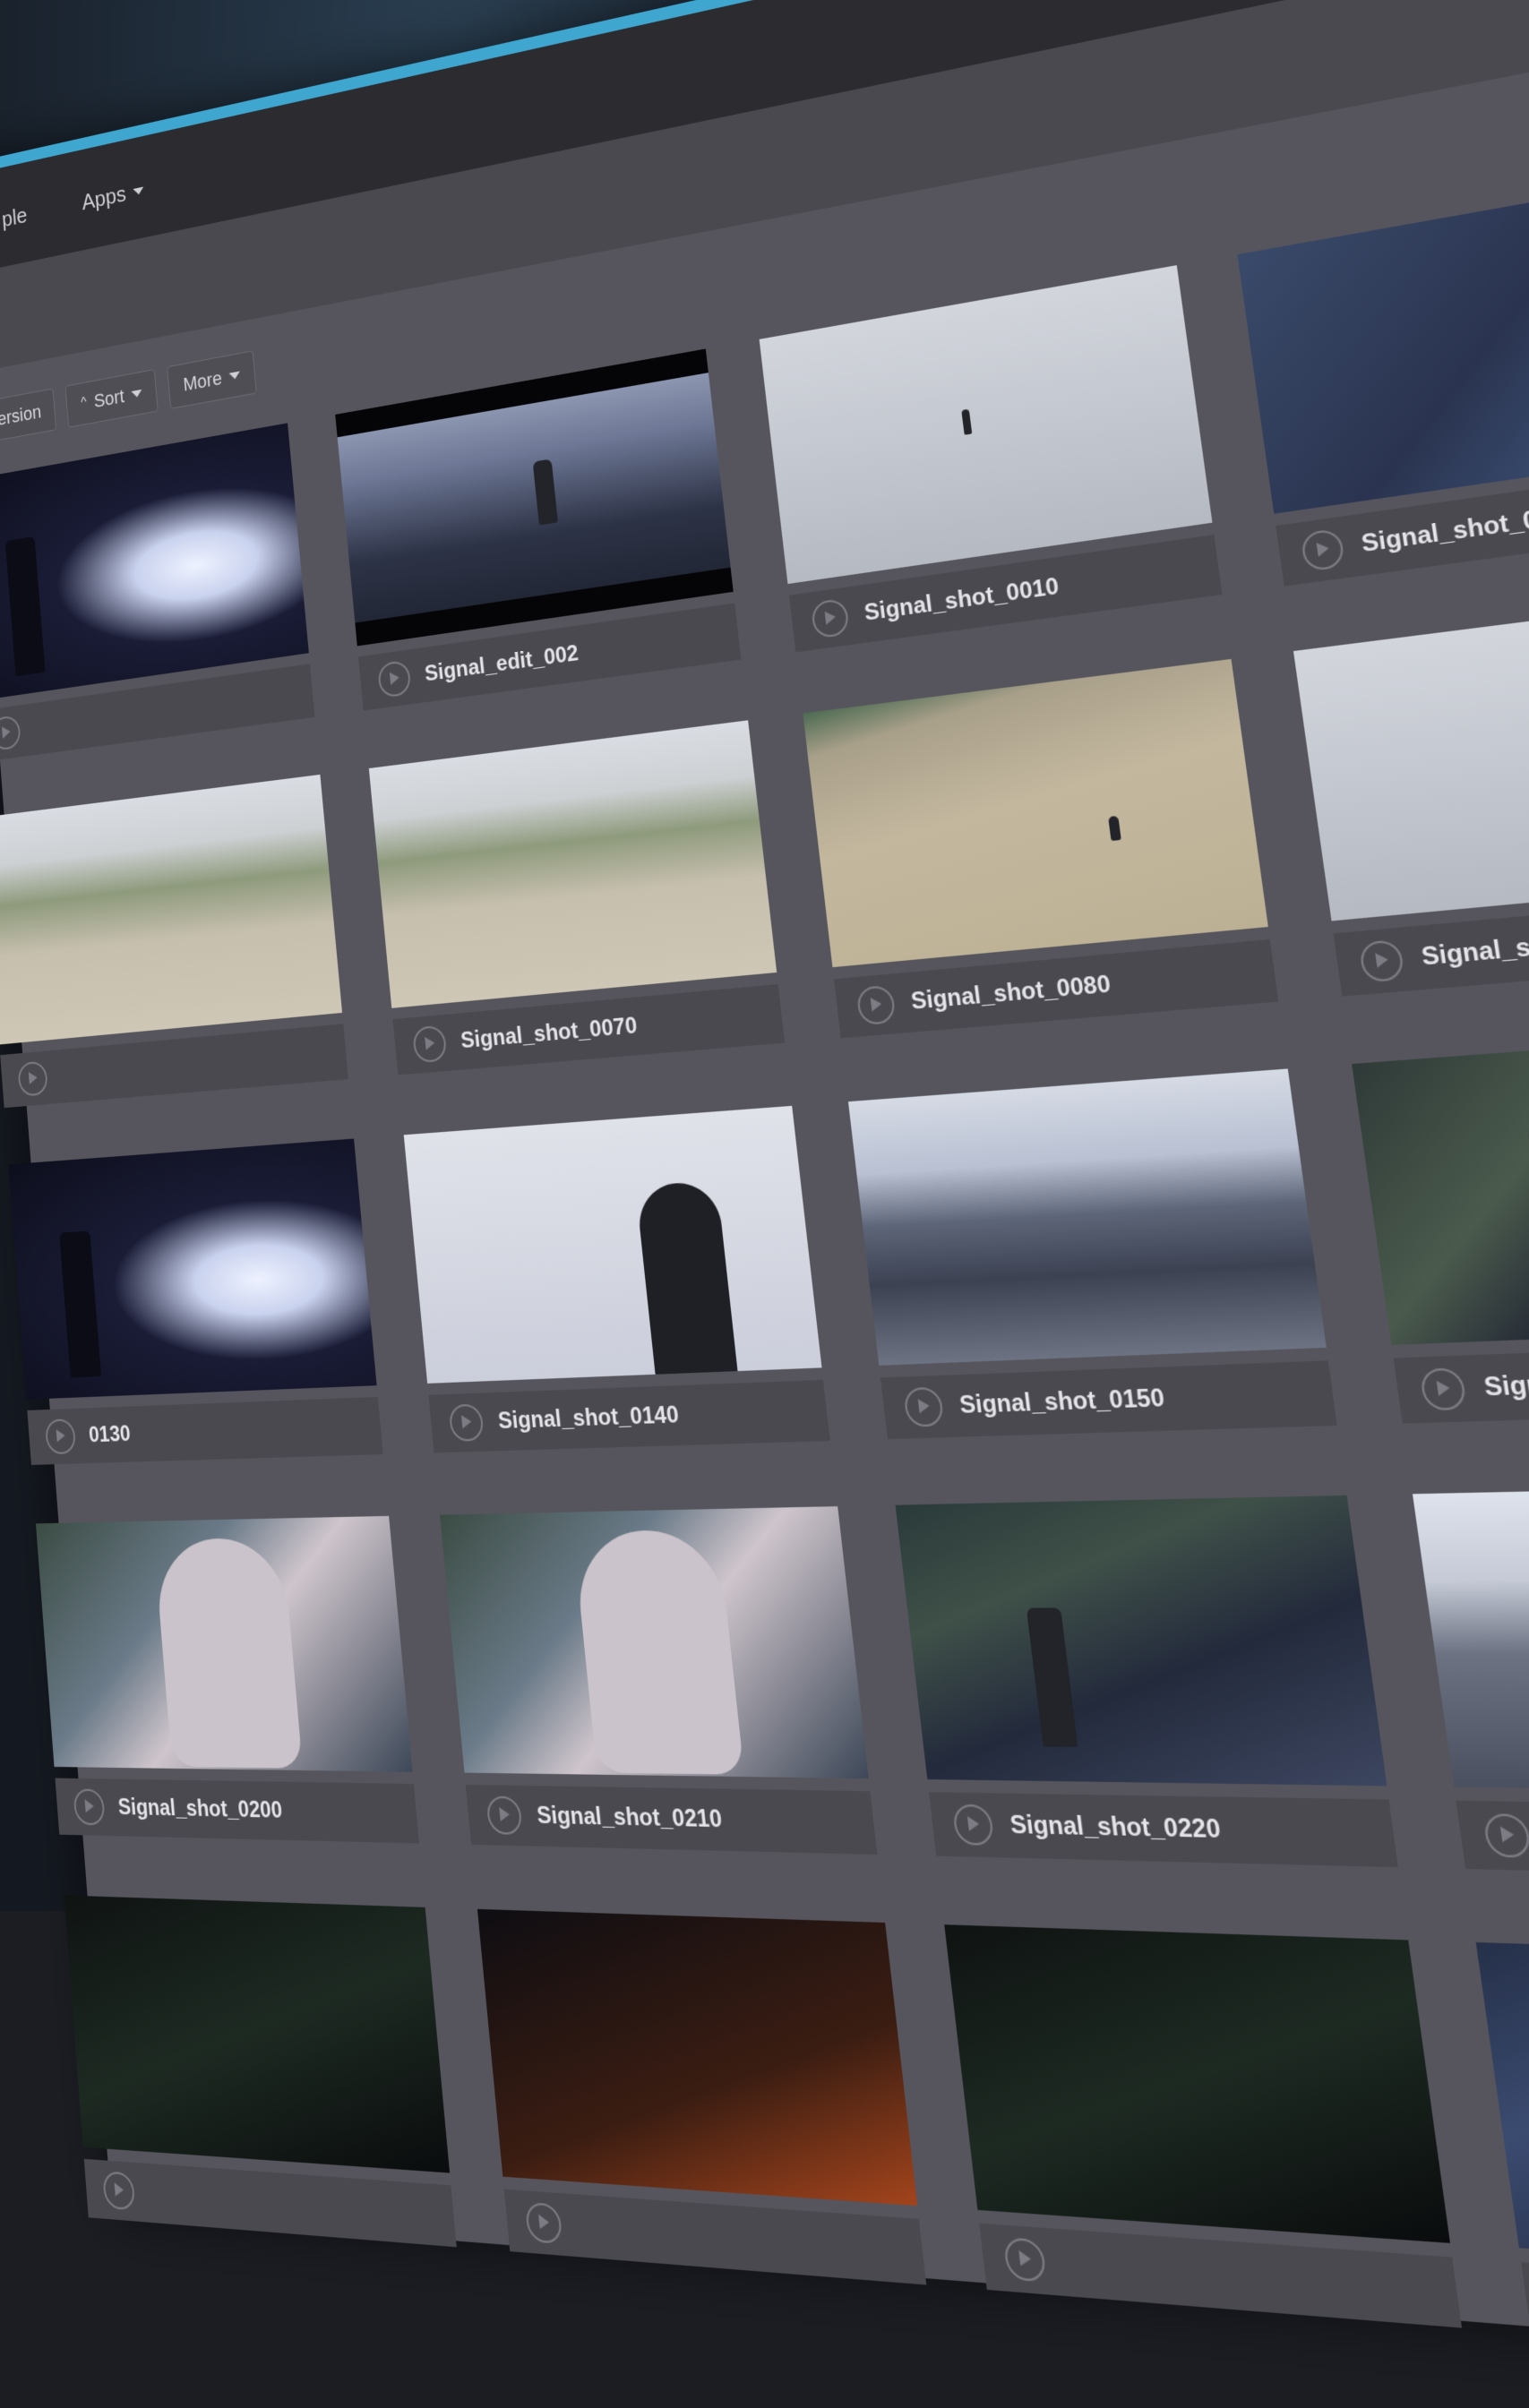 The height and width of the screenshot is (2408, 1529). What do you see at coordinates (21, 416) in the screenshot?
I see `version-button-label: Version` at bounding box center [21, 416].